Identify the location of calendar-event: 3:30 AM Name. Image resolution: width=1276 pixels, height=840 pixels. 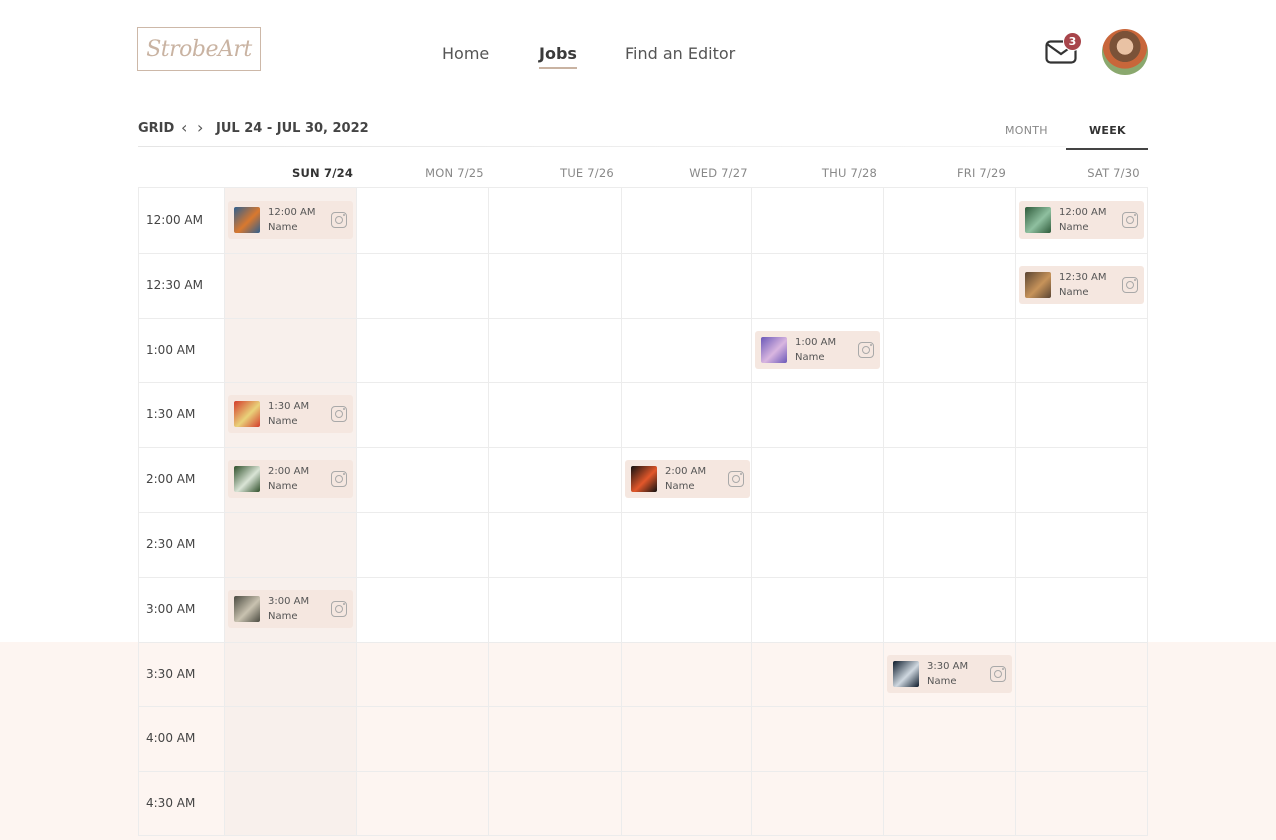
(949, 674).